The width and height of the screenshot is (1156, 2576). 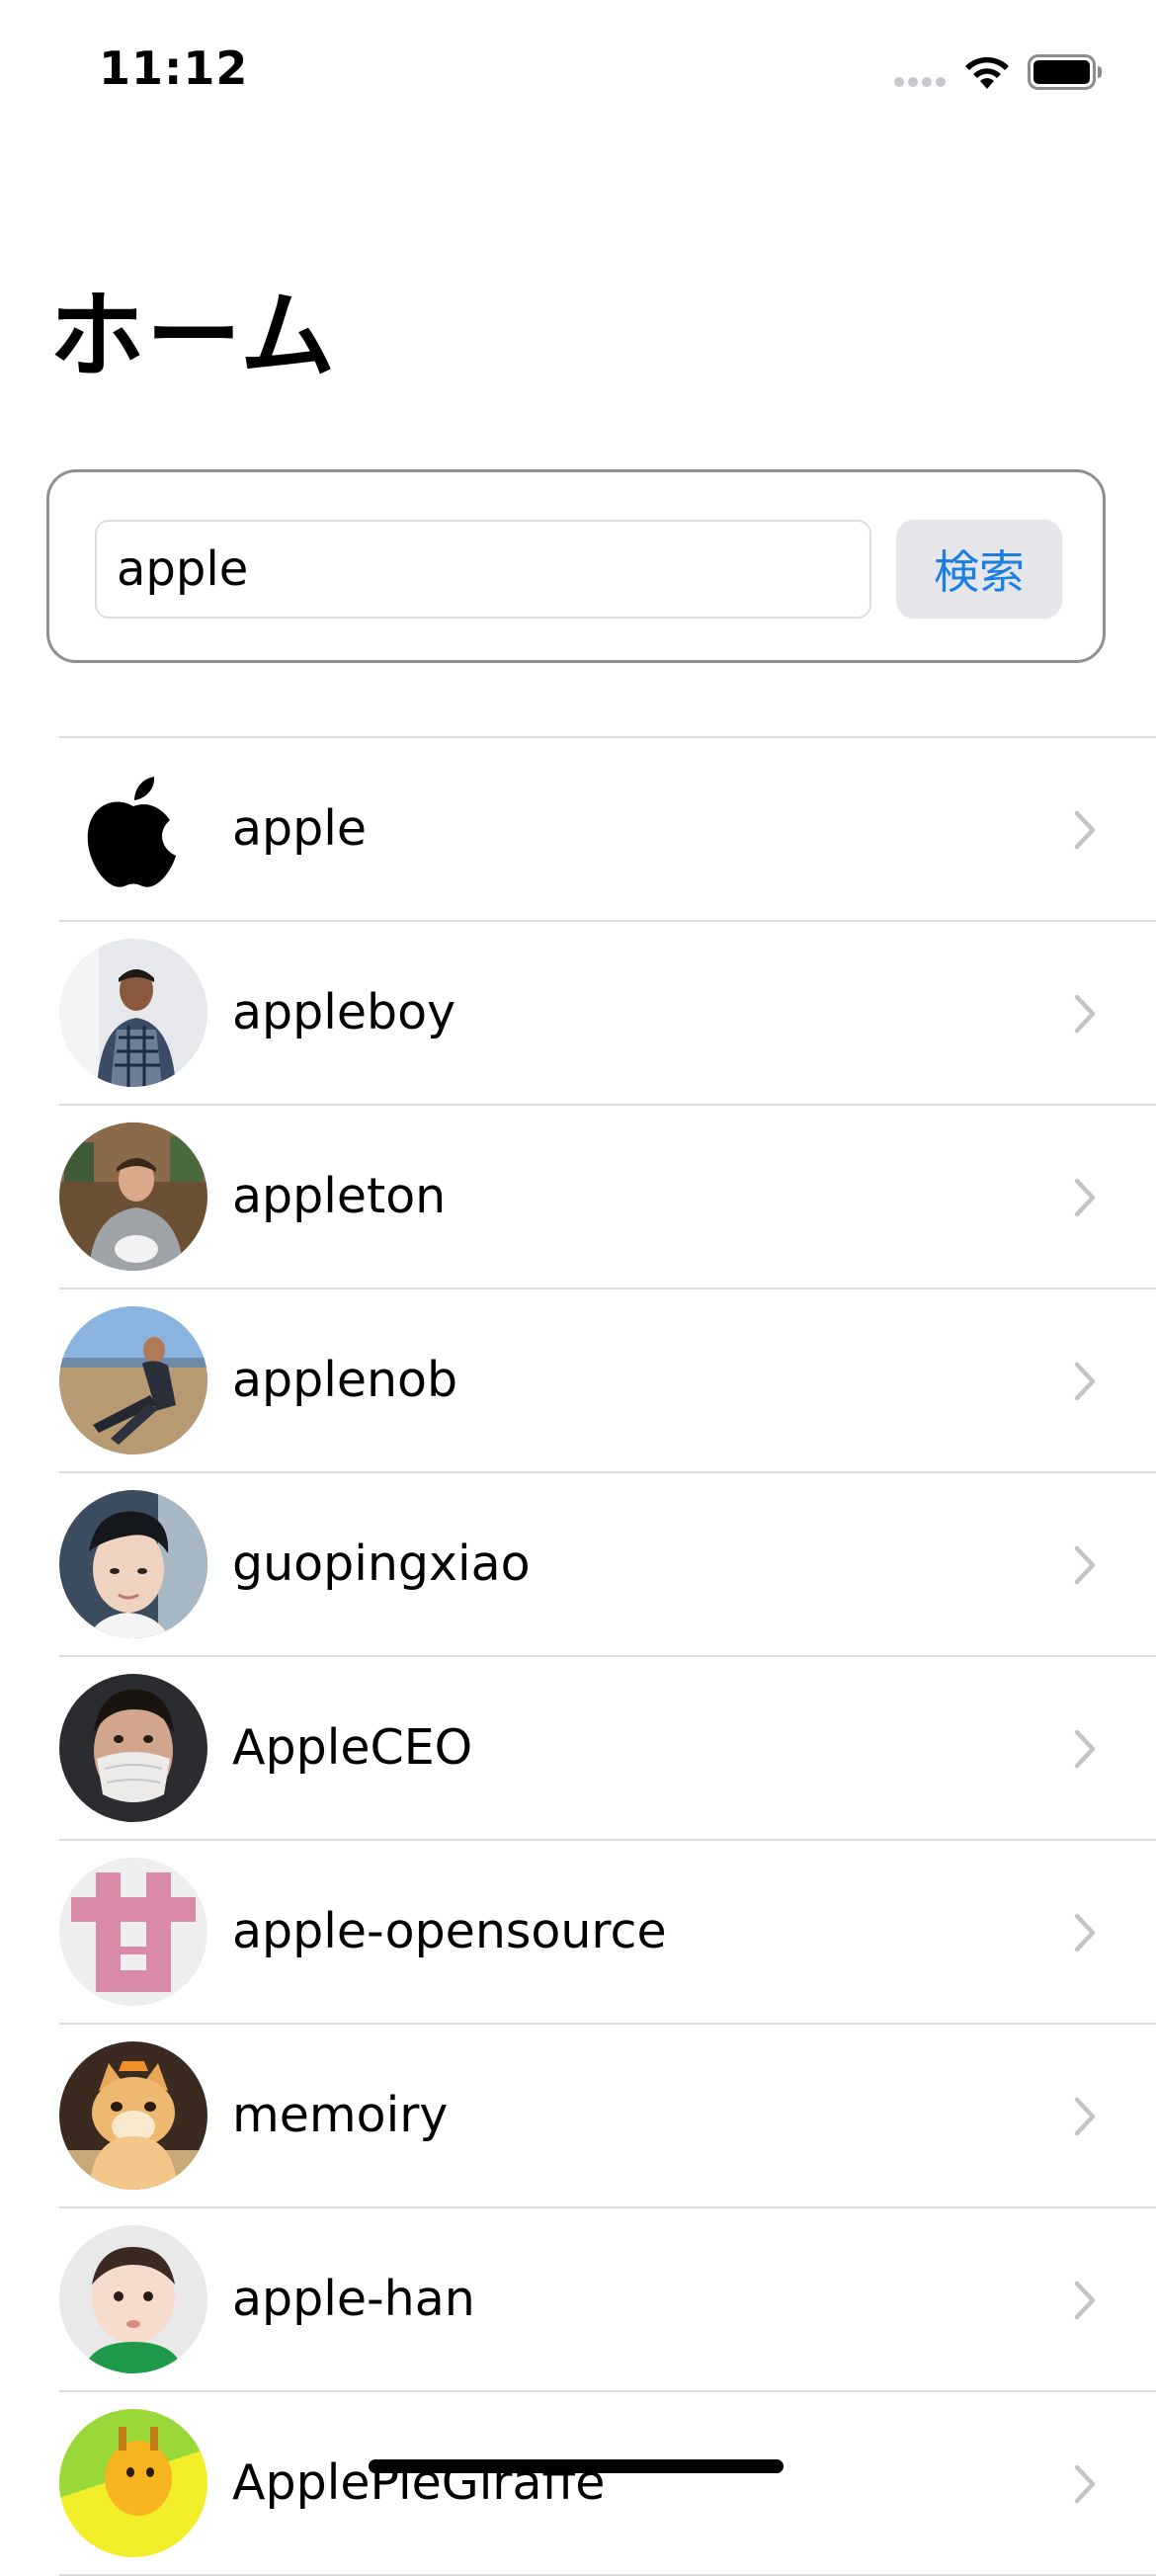 I want to click on user-name: apple-han, so click(x=353, y=2299).